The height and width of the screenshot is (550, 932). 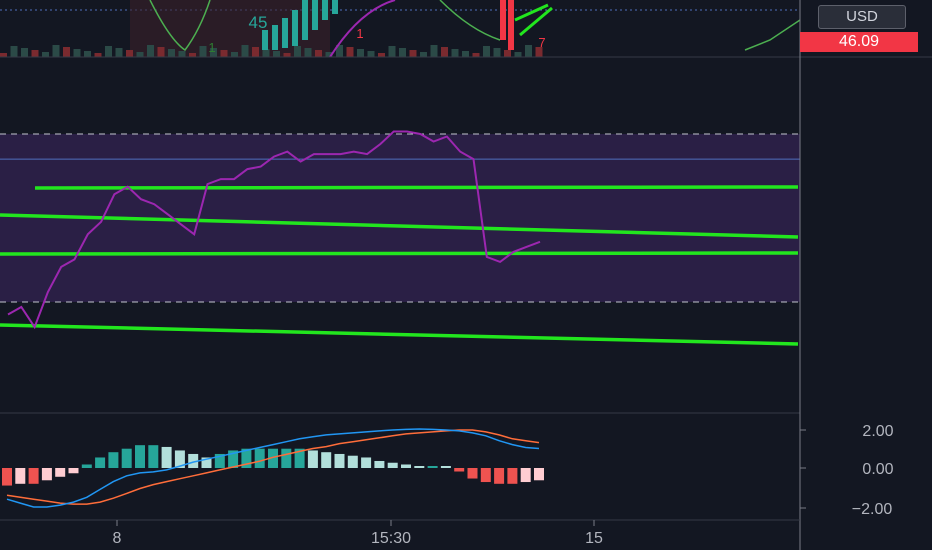 I want to click on xtick-label: 15, so click(x=594, y=538).